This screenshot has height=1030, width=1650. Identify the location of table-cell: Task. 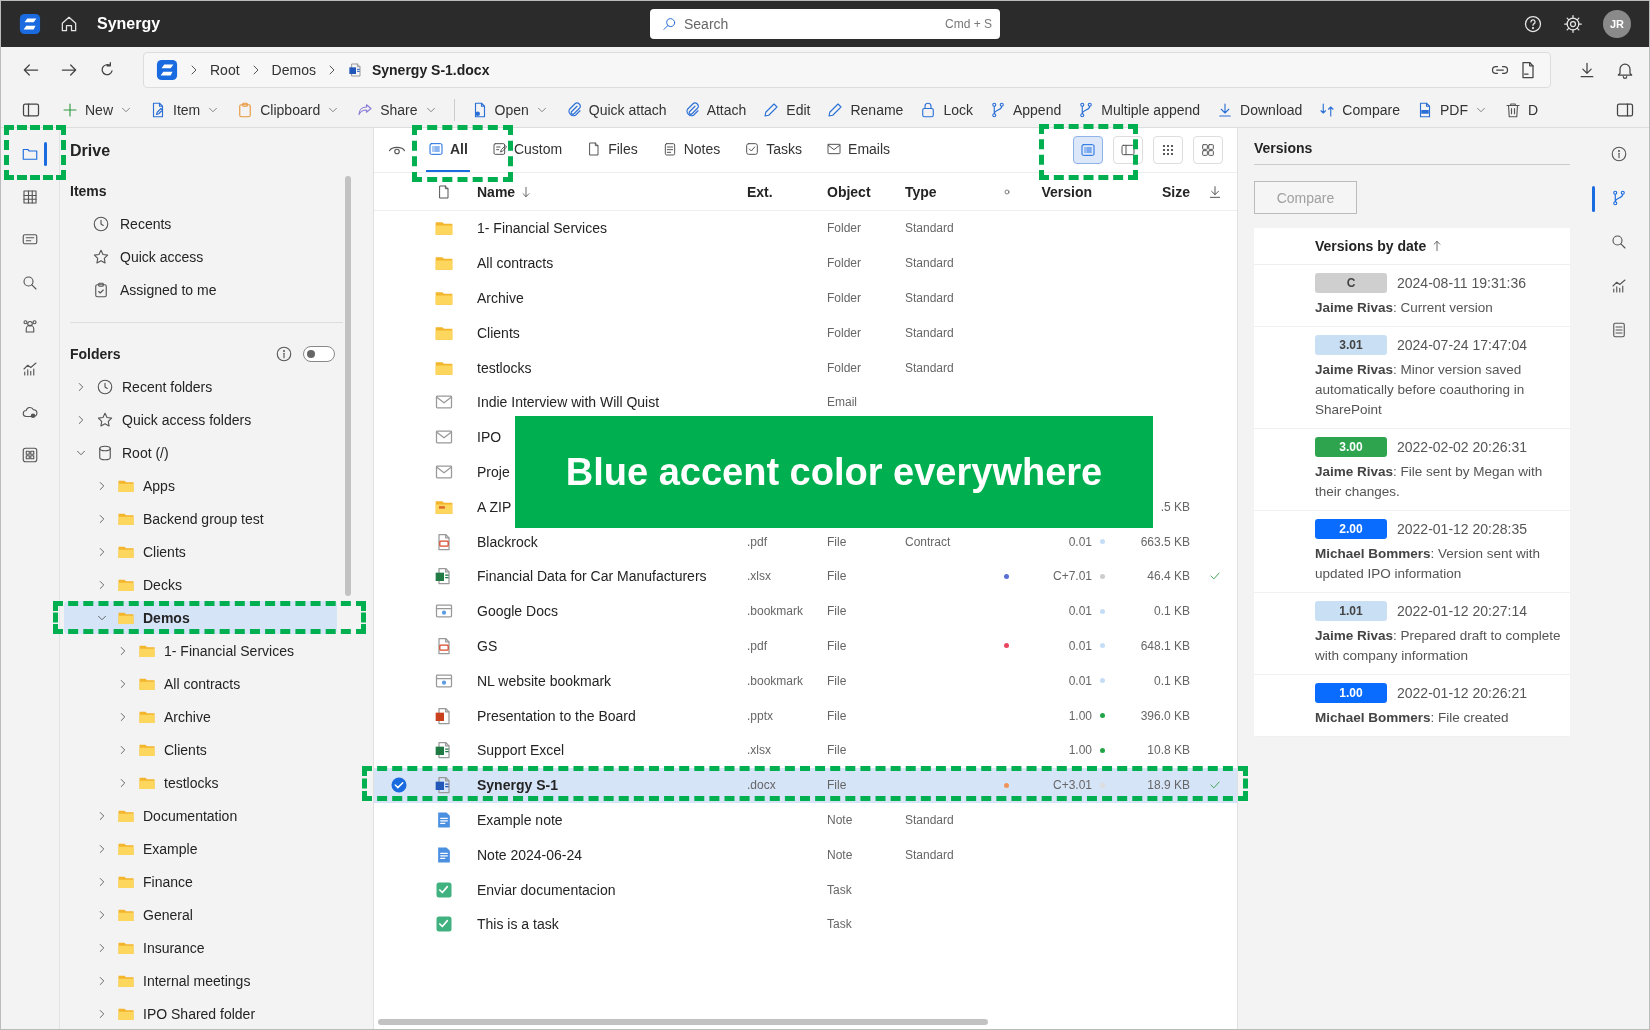
(839, 924).